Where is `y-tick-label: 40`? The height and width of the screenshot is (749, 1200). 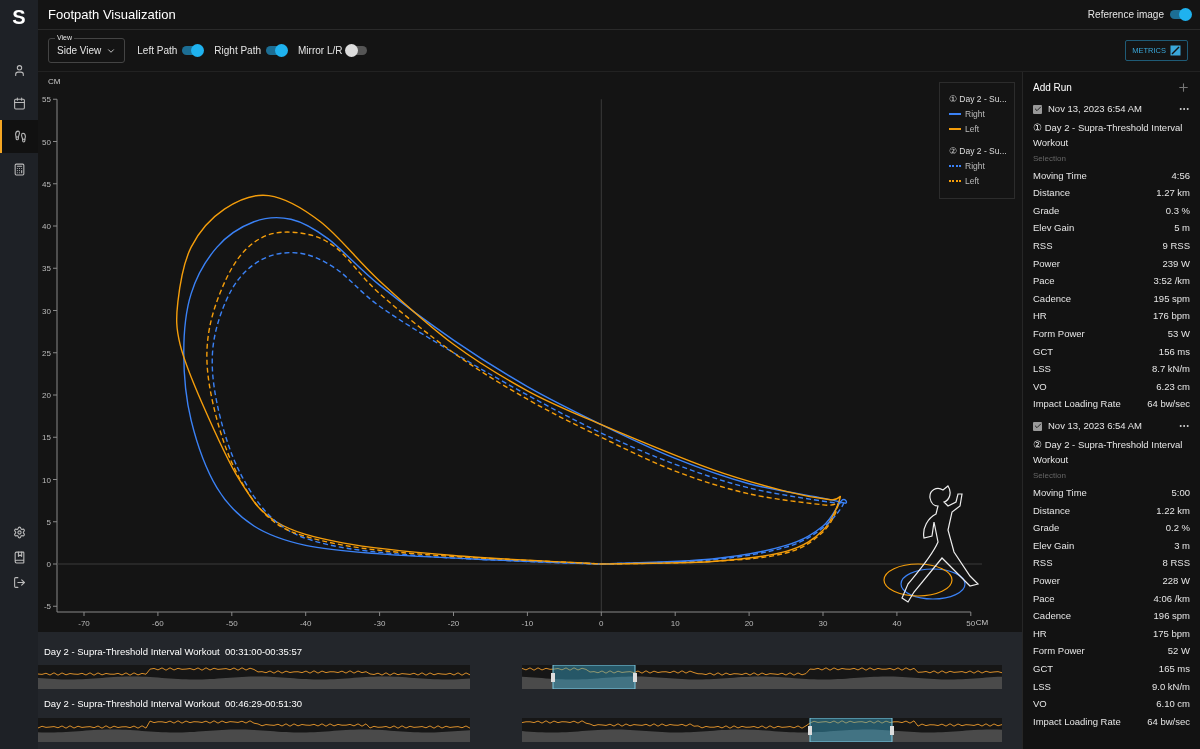
y-tick-label: 40 is located at coordinates (46, 226).